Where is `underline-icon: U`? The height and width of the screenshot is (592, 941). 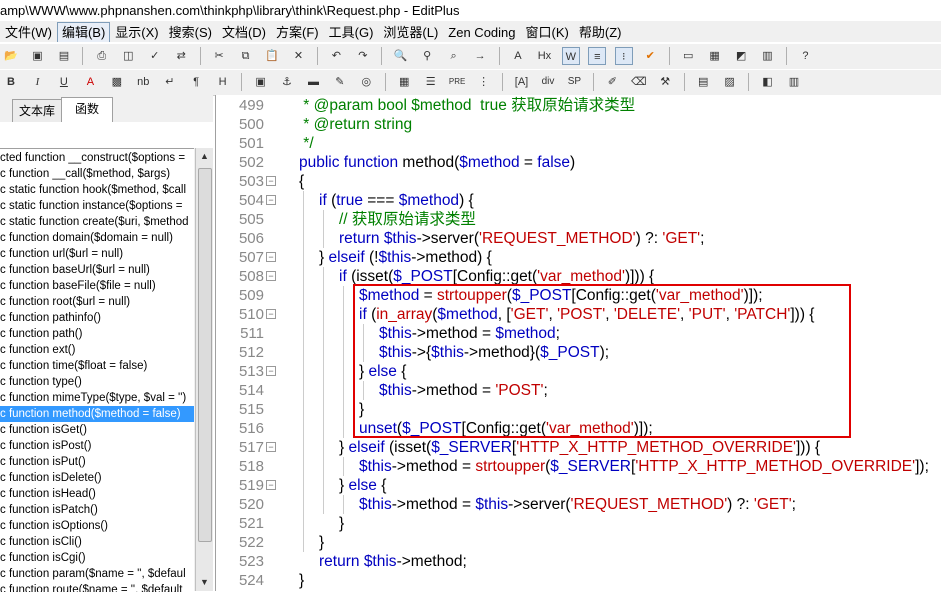
underline-icon: U is located at coordinates (64, 82).